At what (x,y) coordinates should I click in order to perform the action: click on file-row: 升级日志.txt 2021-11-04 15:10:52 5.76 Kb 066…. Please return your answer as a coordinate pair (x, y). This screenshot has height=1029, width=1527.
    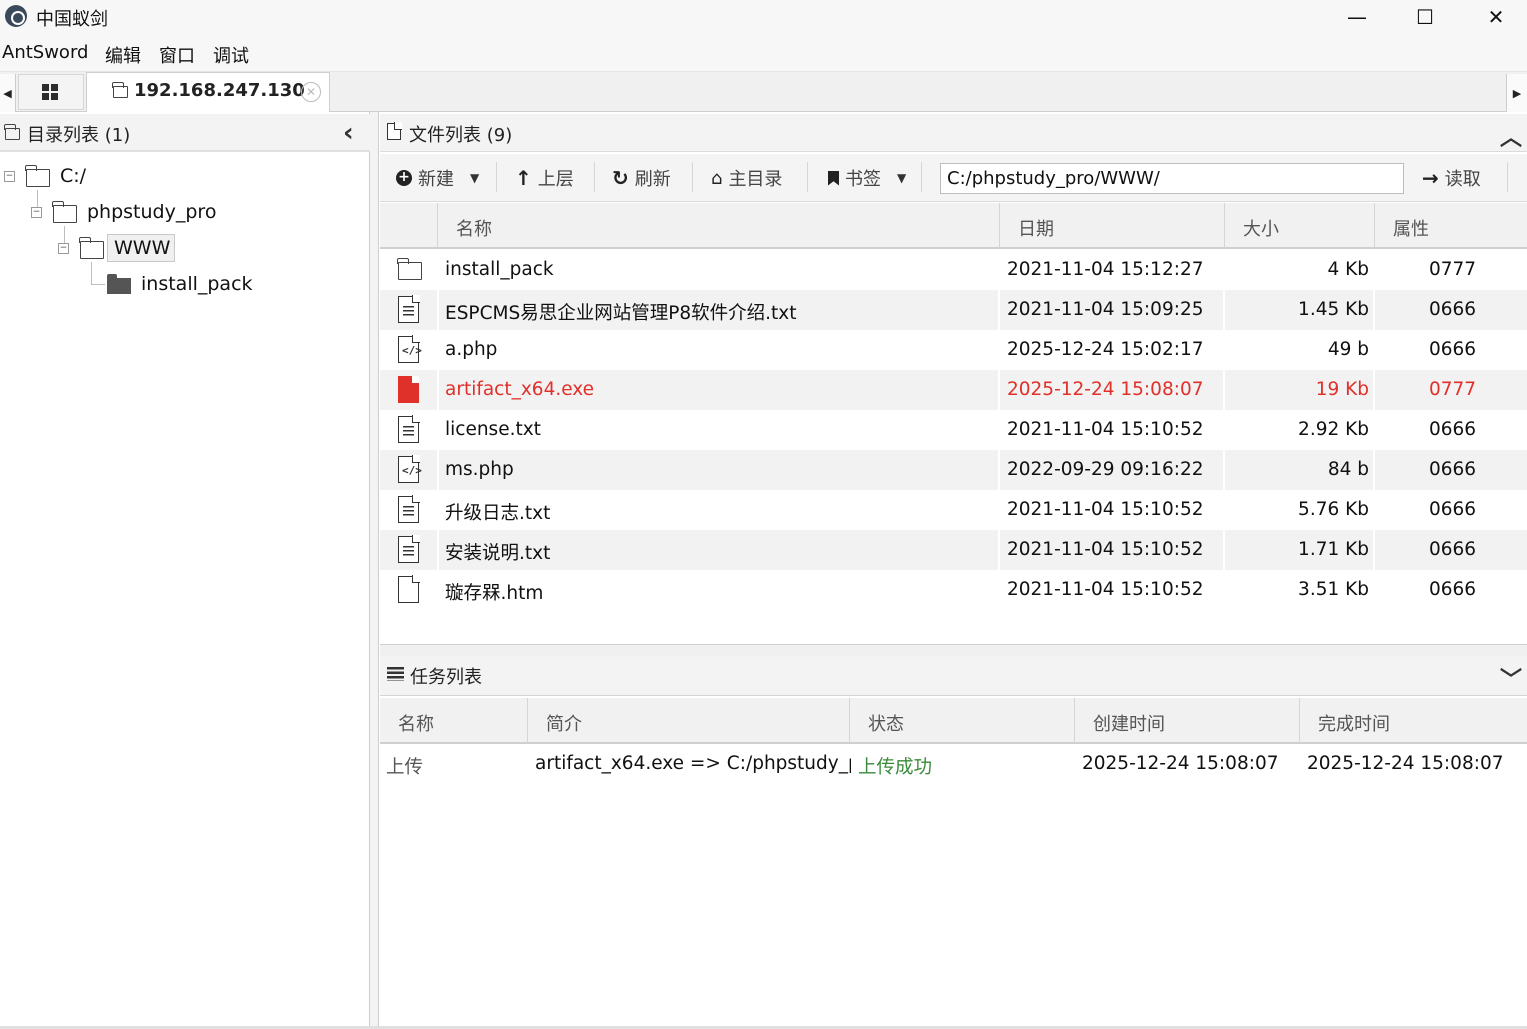
    Looking at the image, I should click on (953, 510).